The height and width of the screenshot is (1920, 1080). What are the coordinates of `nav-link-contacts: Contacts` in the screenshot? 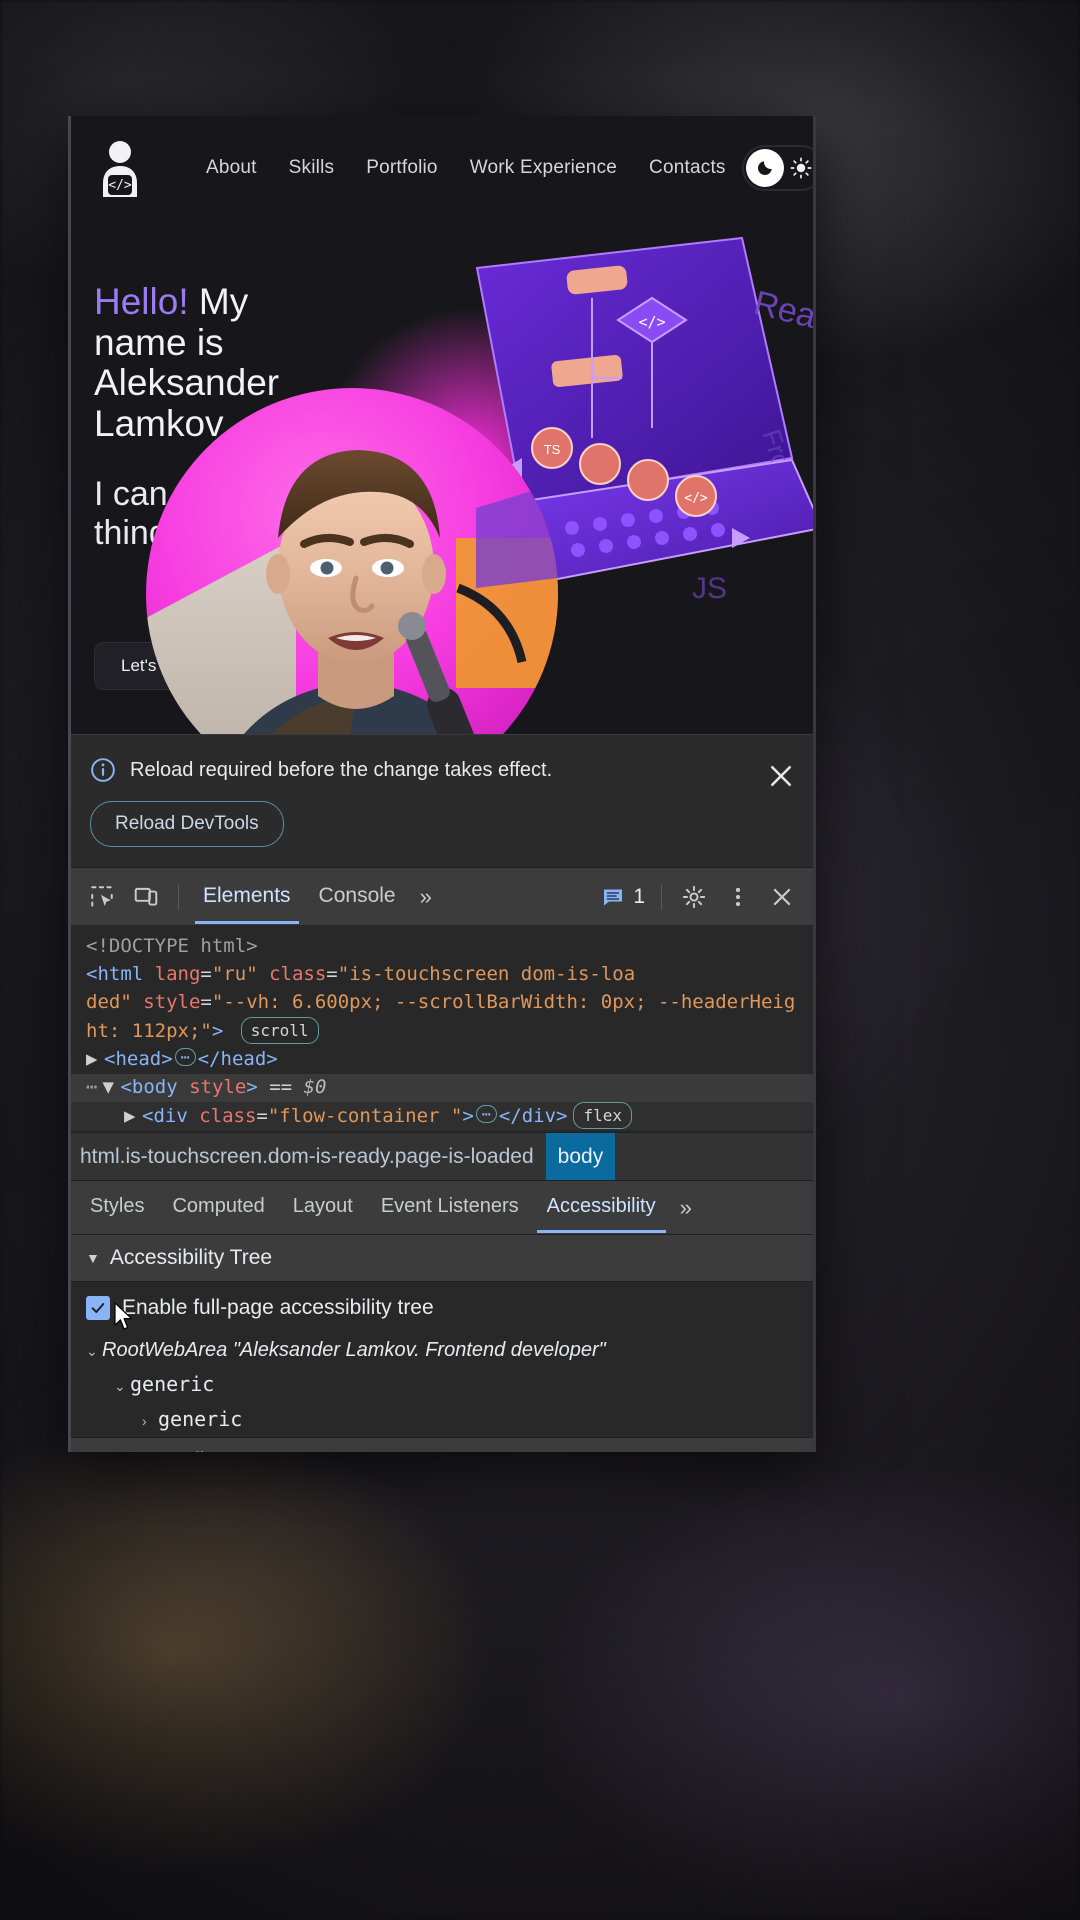 It's located at (687, 168).